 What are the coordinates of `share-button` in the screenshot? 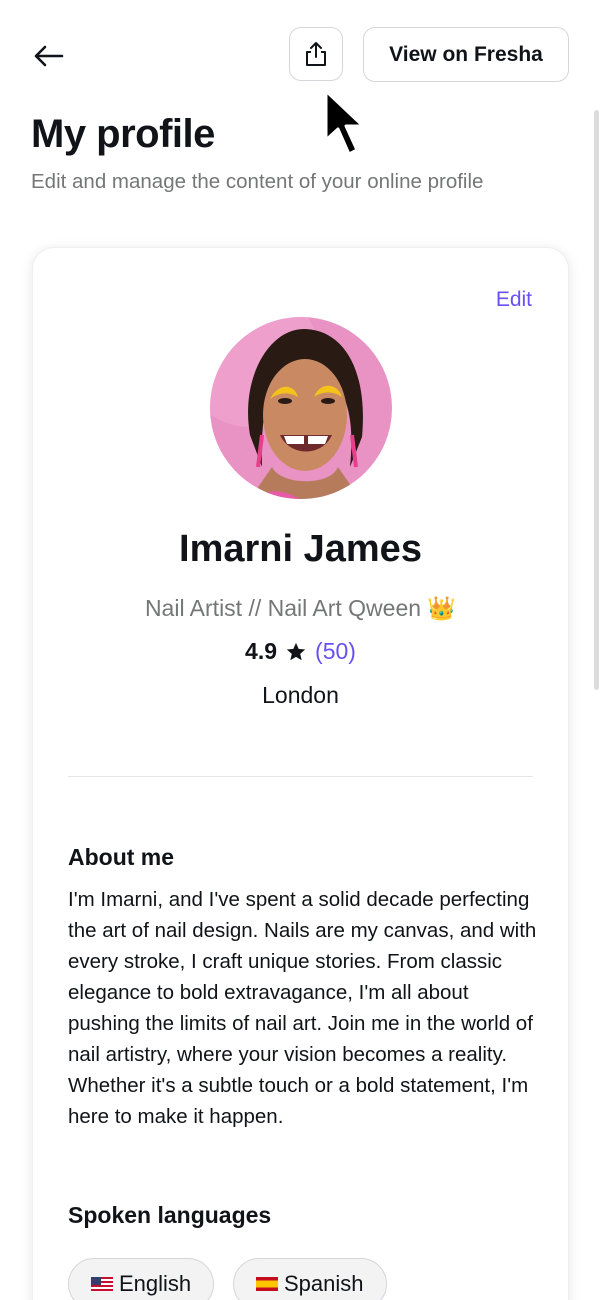 It's located at (316, 54).